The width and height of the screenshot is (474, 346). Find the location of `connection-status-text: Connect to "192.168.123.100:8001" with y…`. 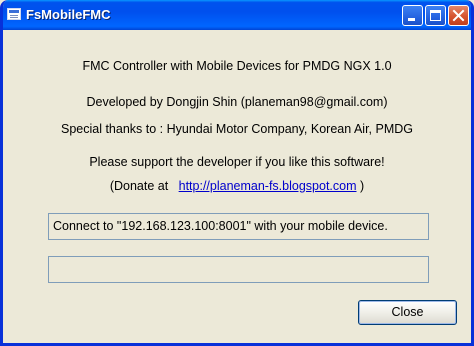

connection-status-text: Connect to "192.168.123.100:8001" with y… is located at coordinates (220, 226).